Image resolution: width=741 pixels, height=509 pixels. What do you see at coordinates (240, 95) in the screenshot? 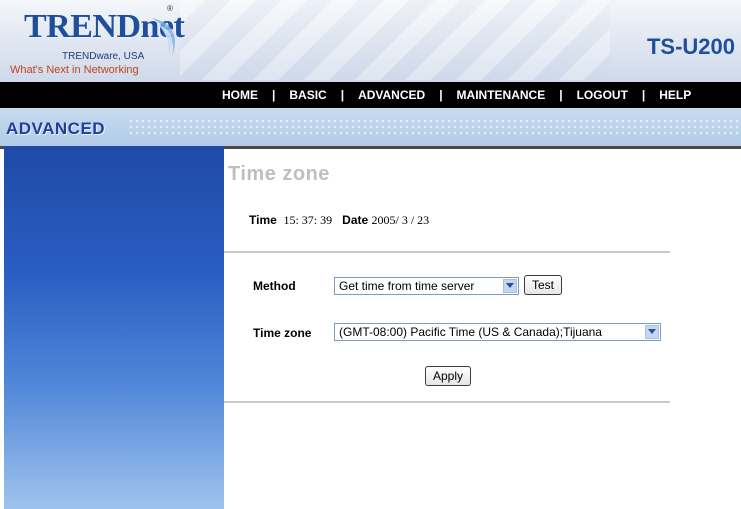
I see `nav-home: HOME` at bounding box center [240, 95].